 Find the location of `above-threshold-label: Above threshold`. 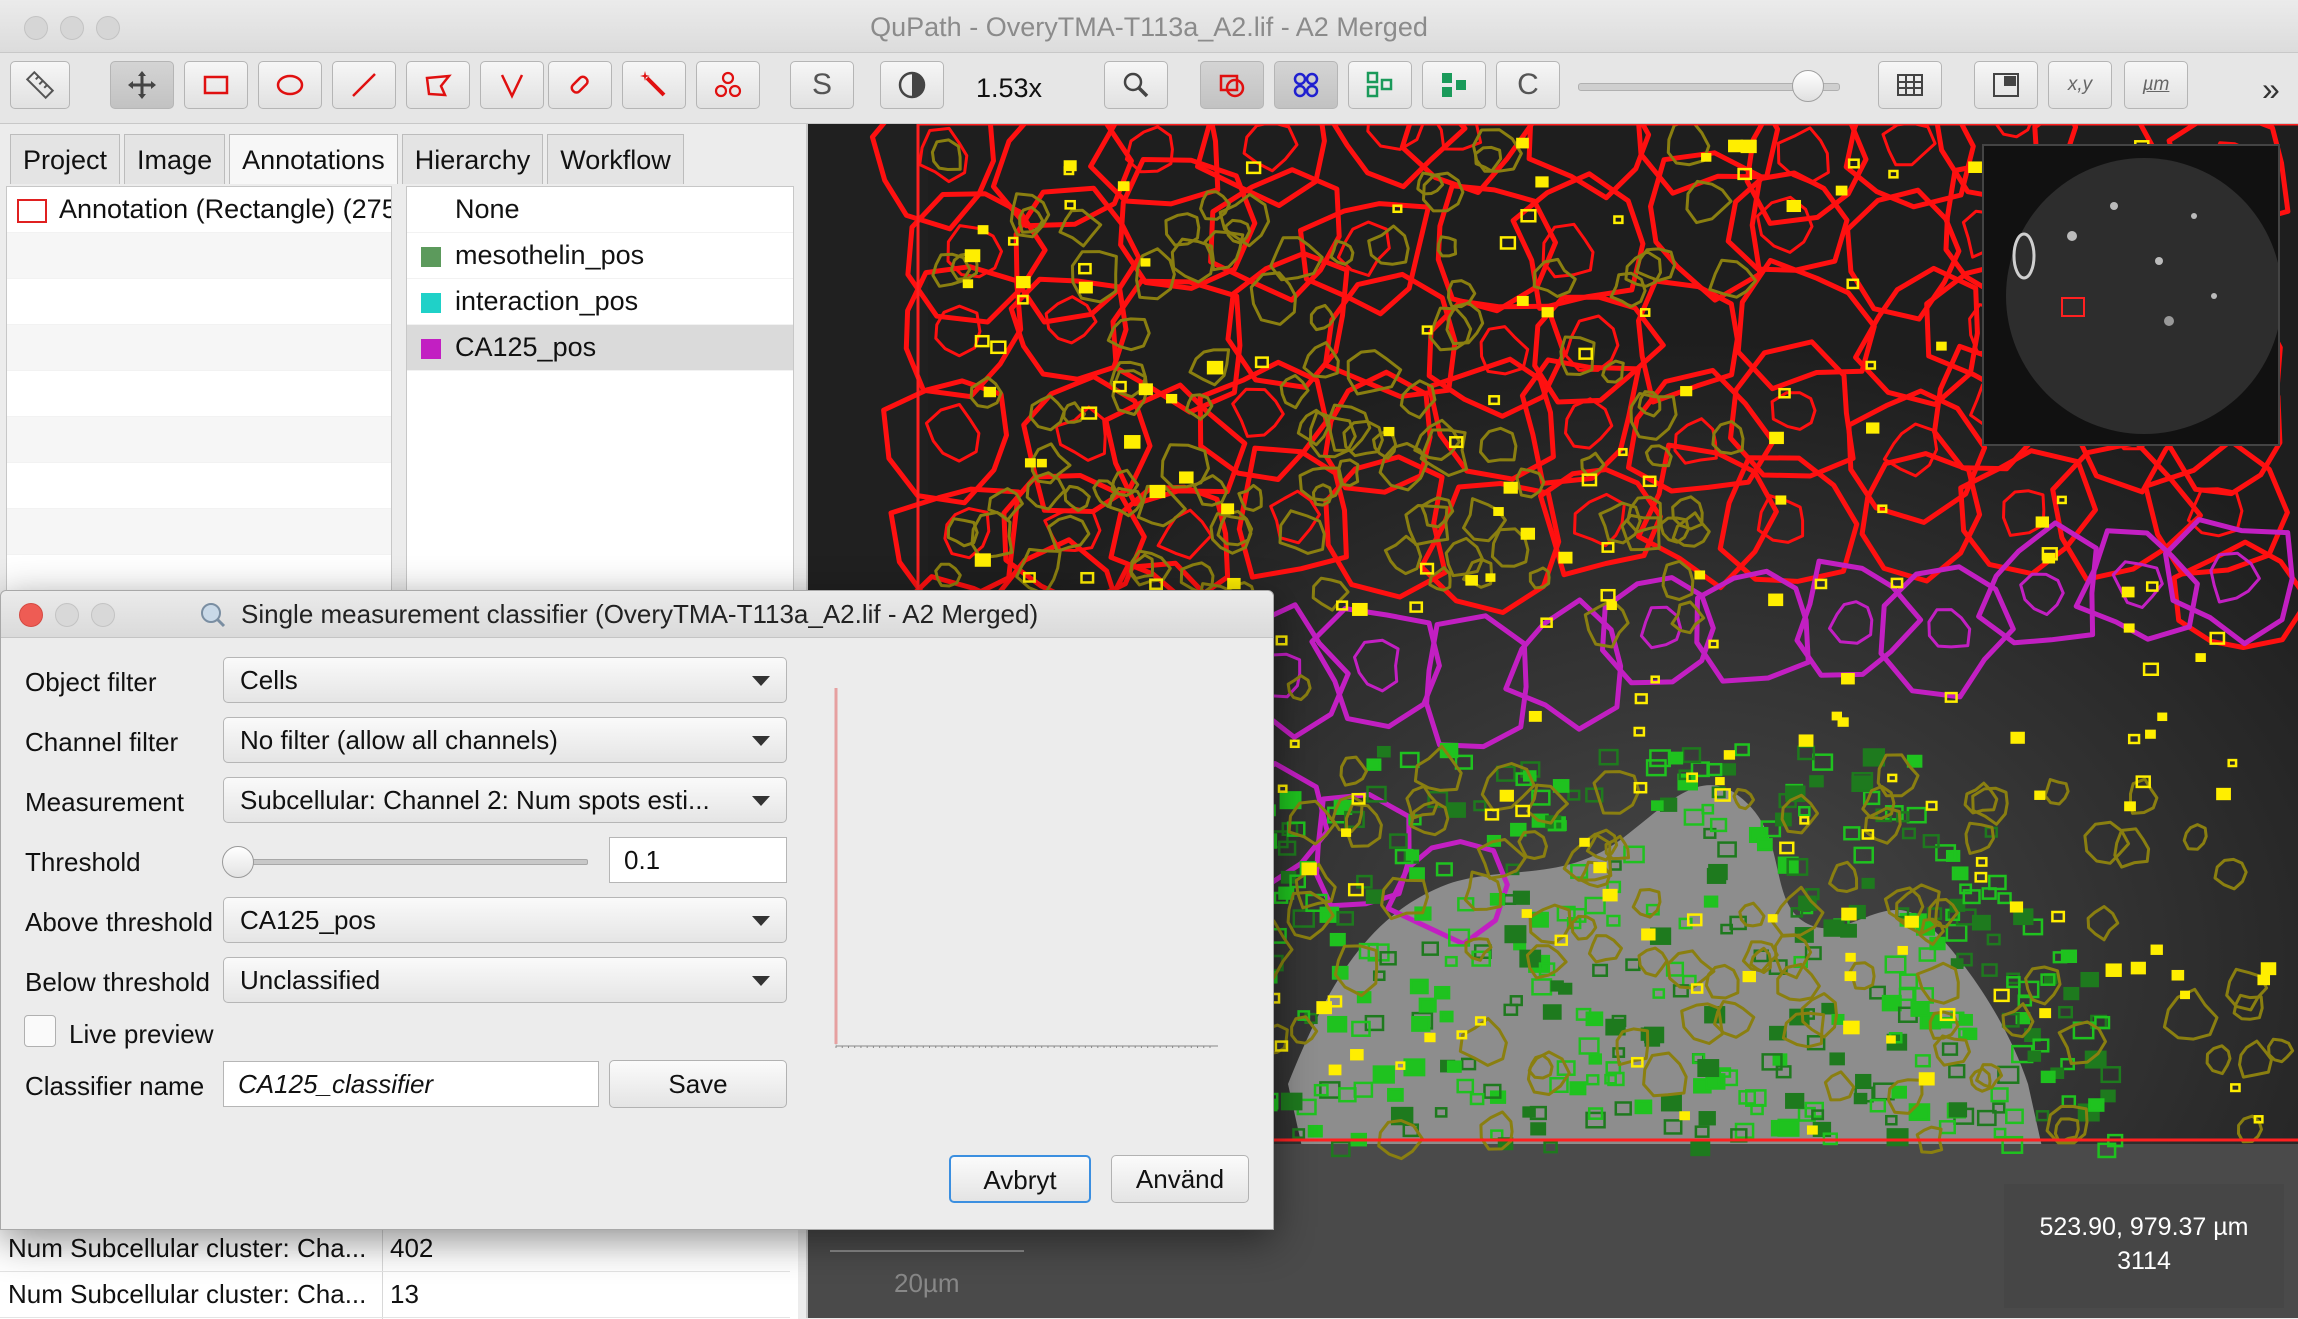

above-threshold-label: Above threshold is located at coordinates (119, 922).